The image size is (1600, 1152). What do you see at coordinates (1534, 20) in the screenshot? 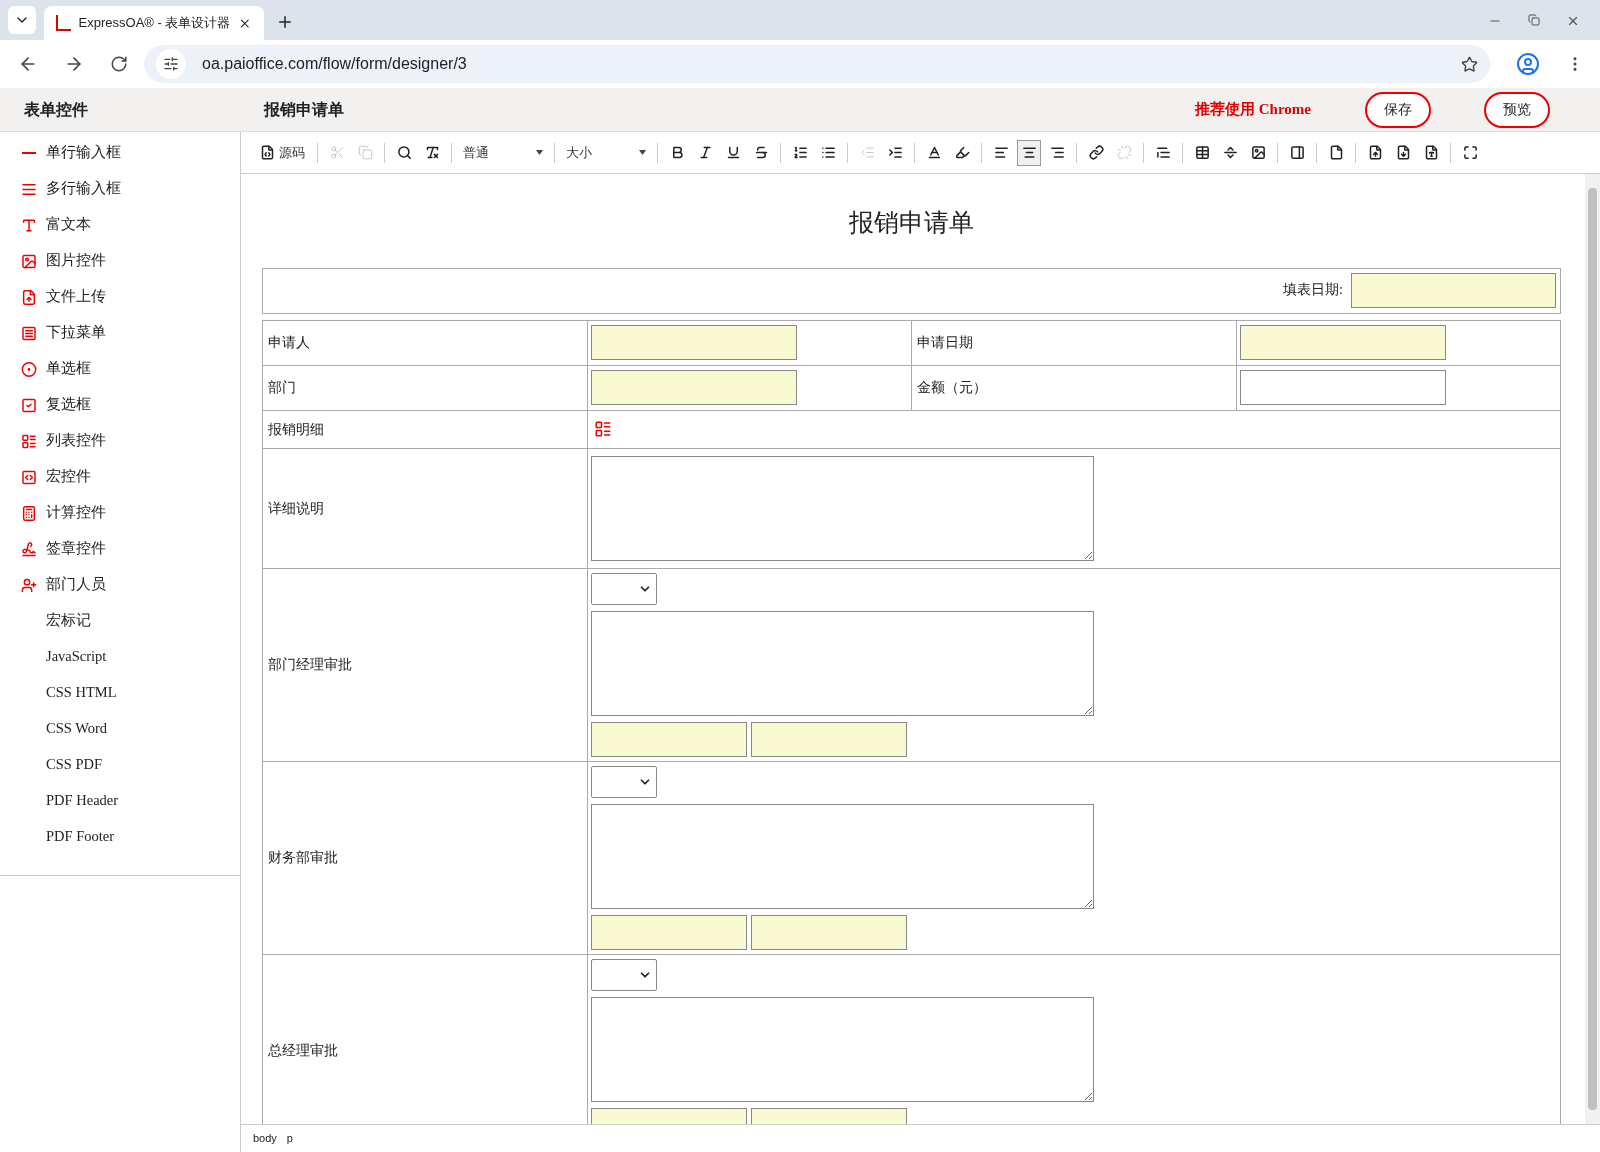
I see `restore-icon` at bounding box center [1534, 20].